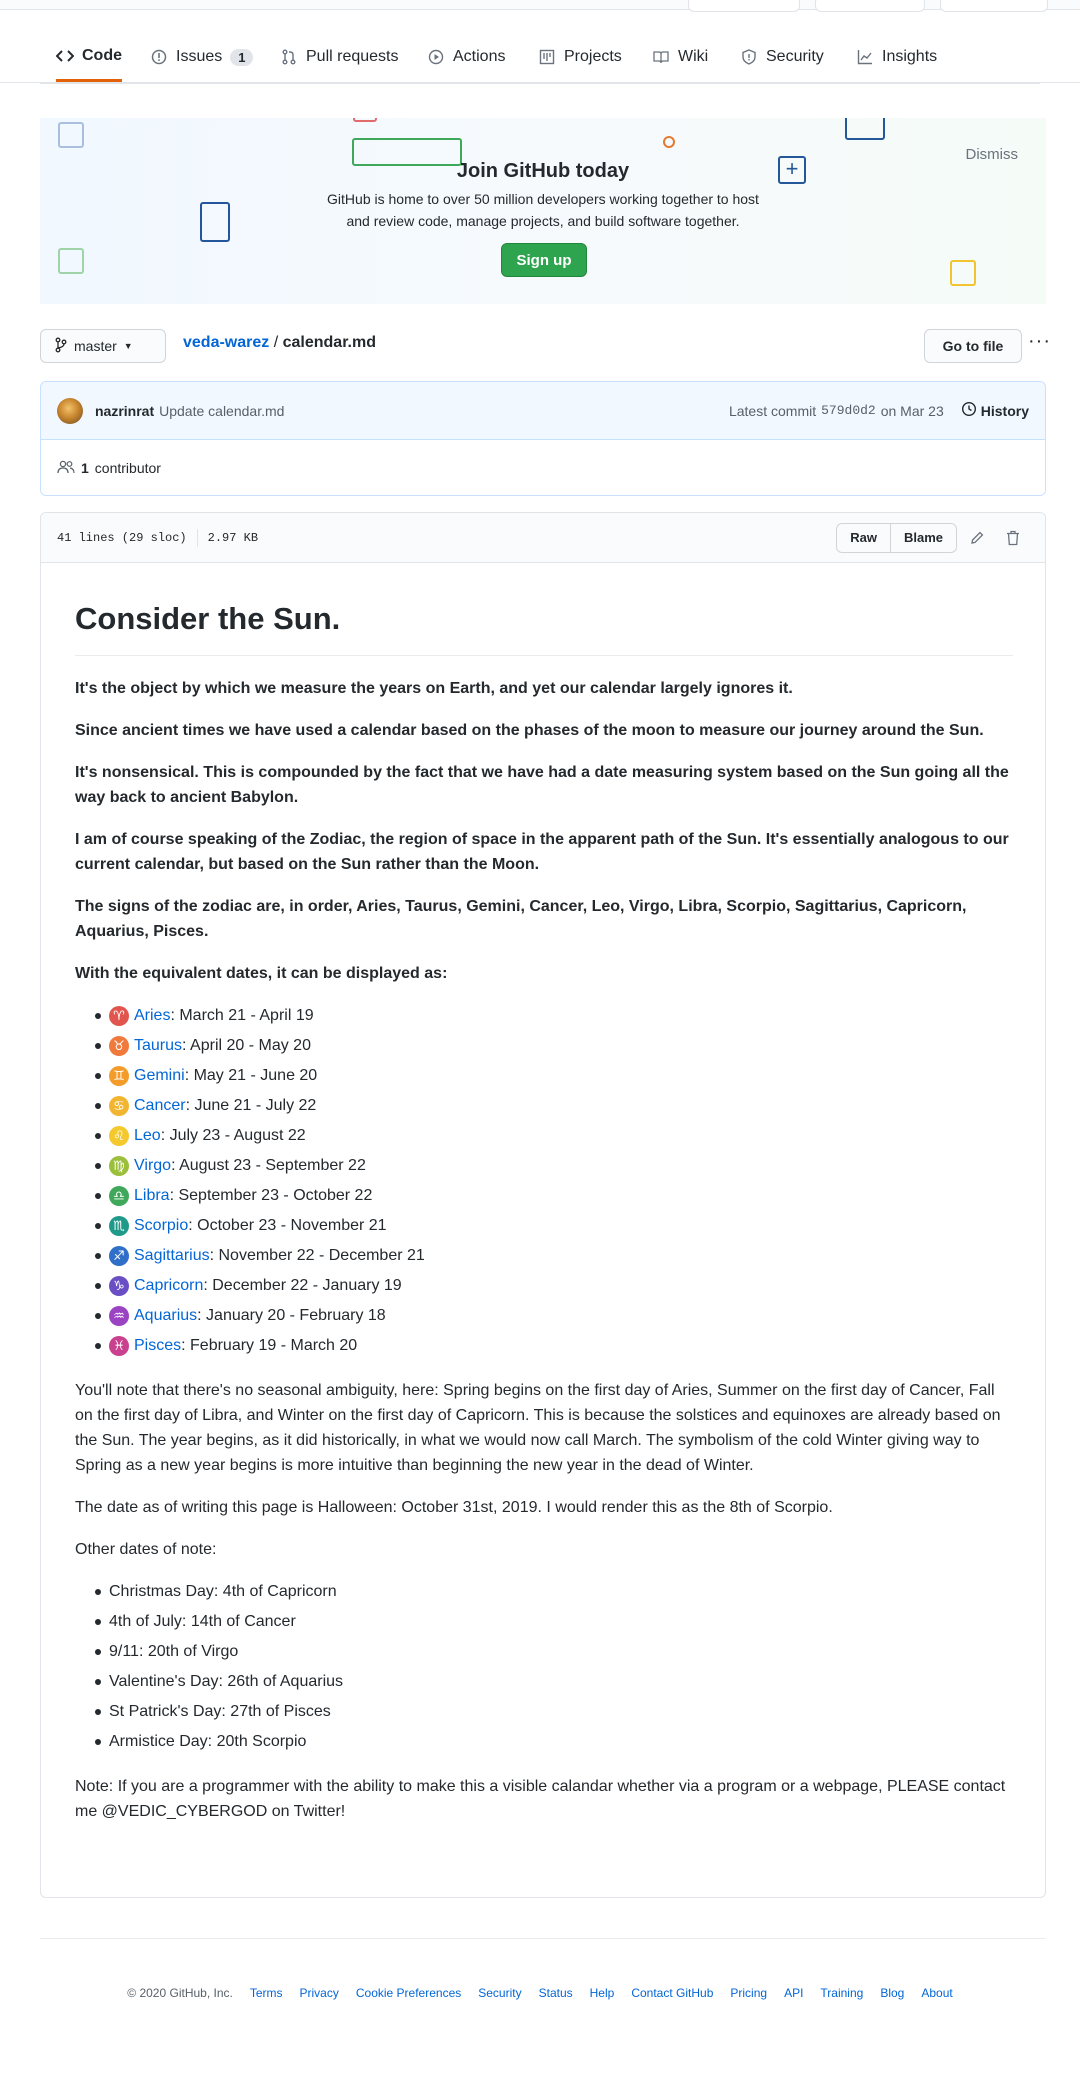 The image size is (1080, 2094). Describe the element at coordinates (266, 1993) in the screenshot. I see `footer-link: Terms` at that location.